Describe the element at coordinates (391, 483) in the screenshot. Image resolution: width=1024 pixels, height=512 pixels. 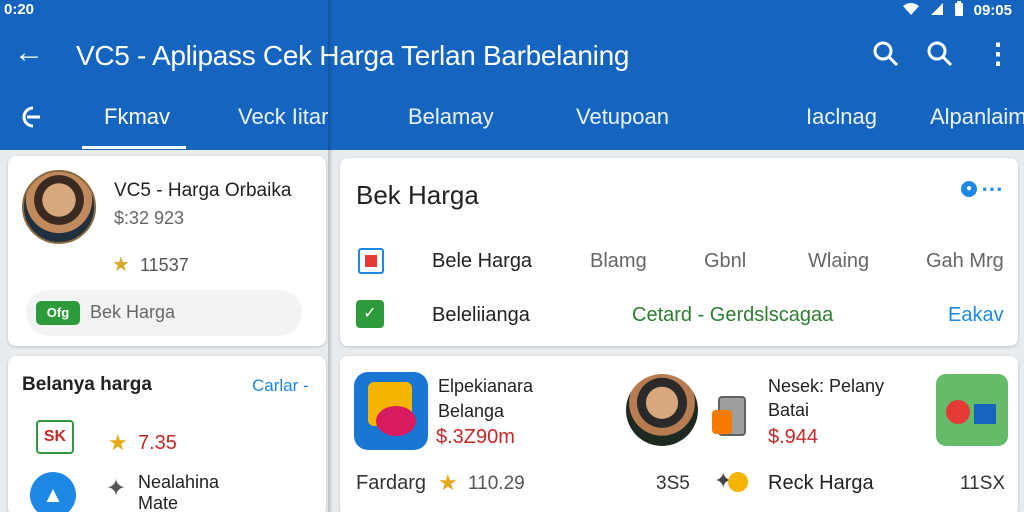
I see `footer-label: Fardarg` at that location.